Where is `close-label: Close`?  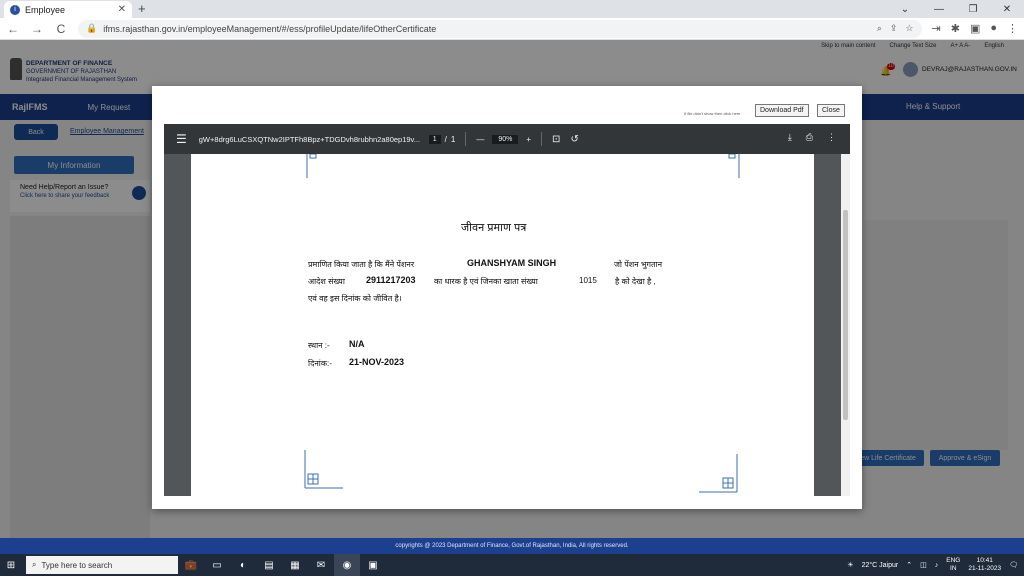
close-label: Close is located at coordinates (831, 110).